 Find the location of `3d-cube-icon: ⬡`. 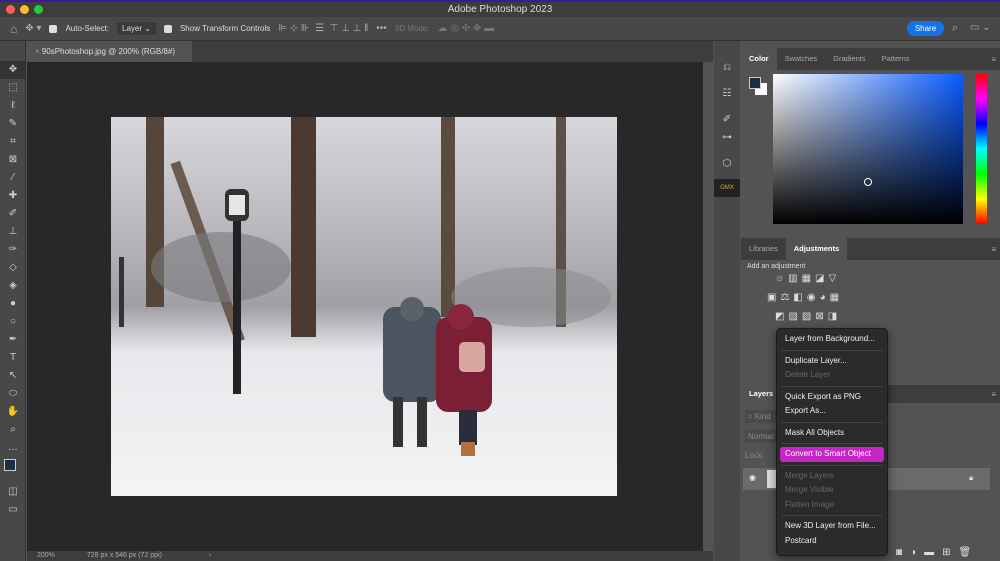

3d-cube-icon: ⬡ is located at coordinates (727, 164).